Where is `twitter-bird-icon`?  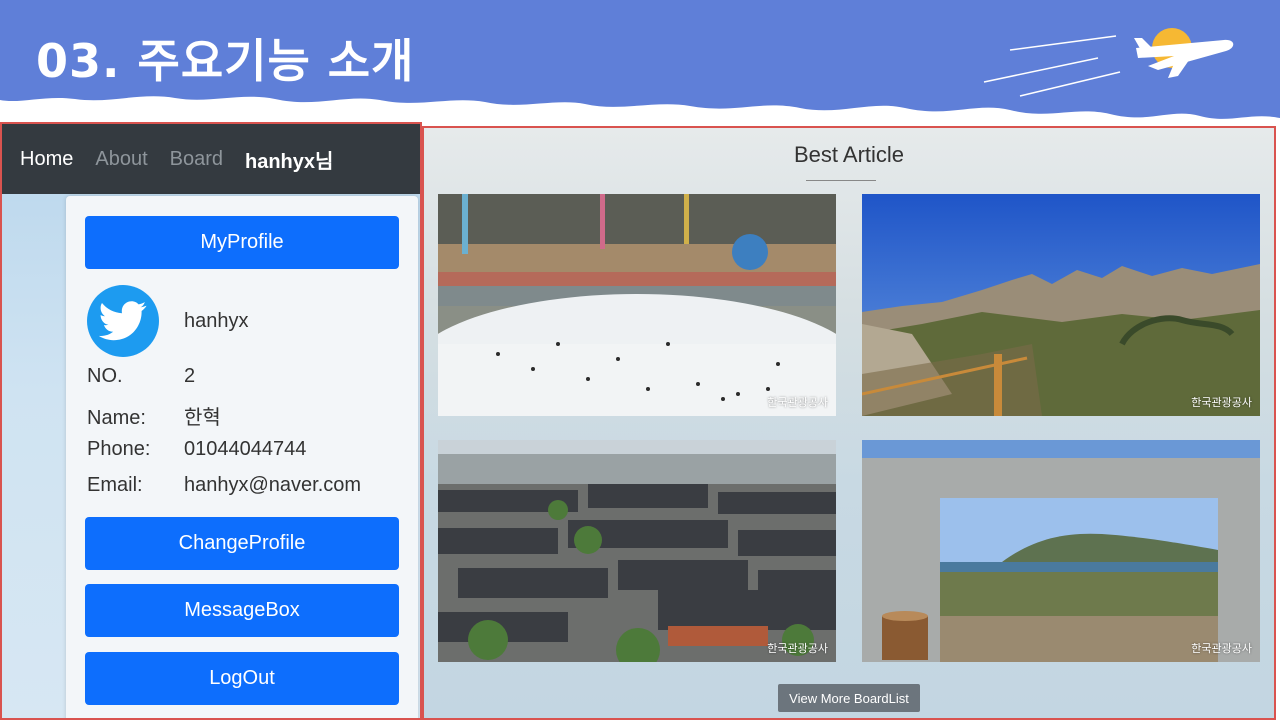 twitter-bird-icon is located at coordinates (123, 321).